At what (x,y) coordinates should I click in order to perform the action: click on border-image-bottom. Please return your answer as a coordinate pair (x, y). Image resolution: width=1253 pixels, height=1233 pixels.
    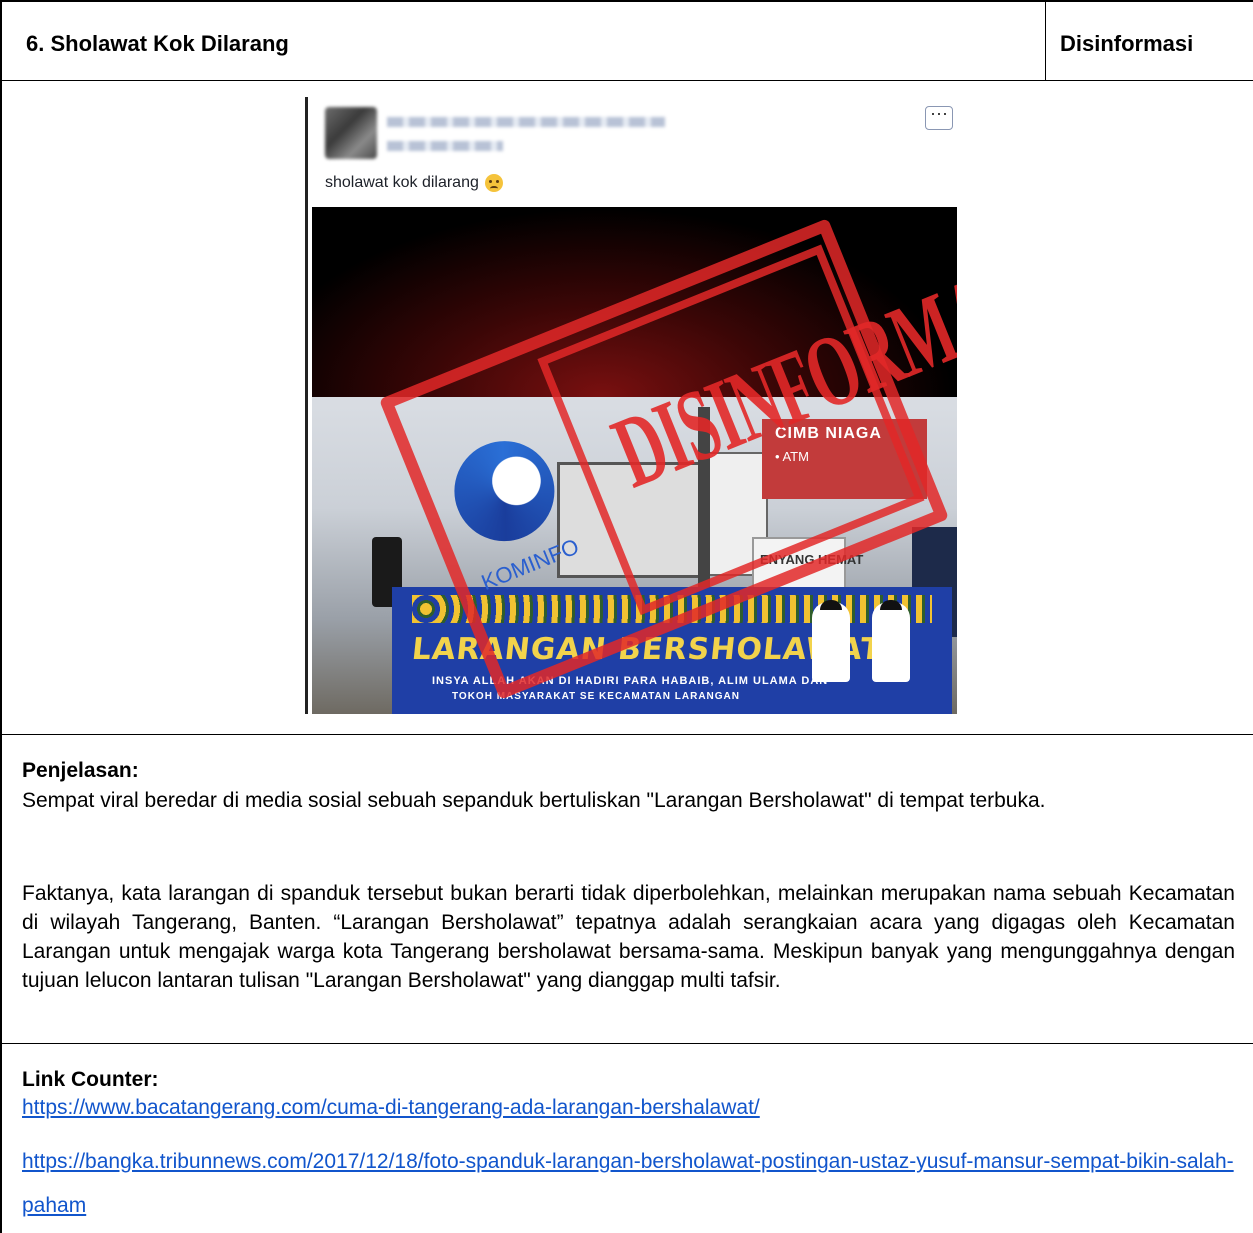
    Looking at the image, I should click on (626, 734).